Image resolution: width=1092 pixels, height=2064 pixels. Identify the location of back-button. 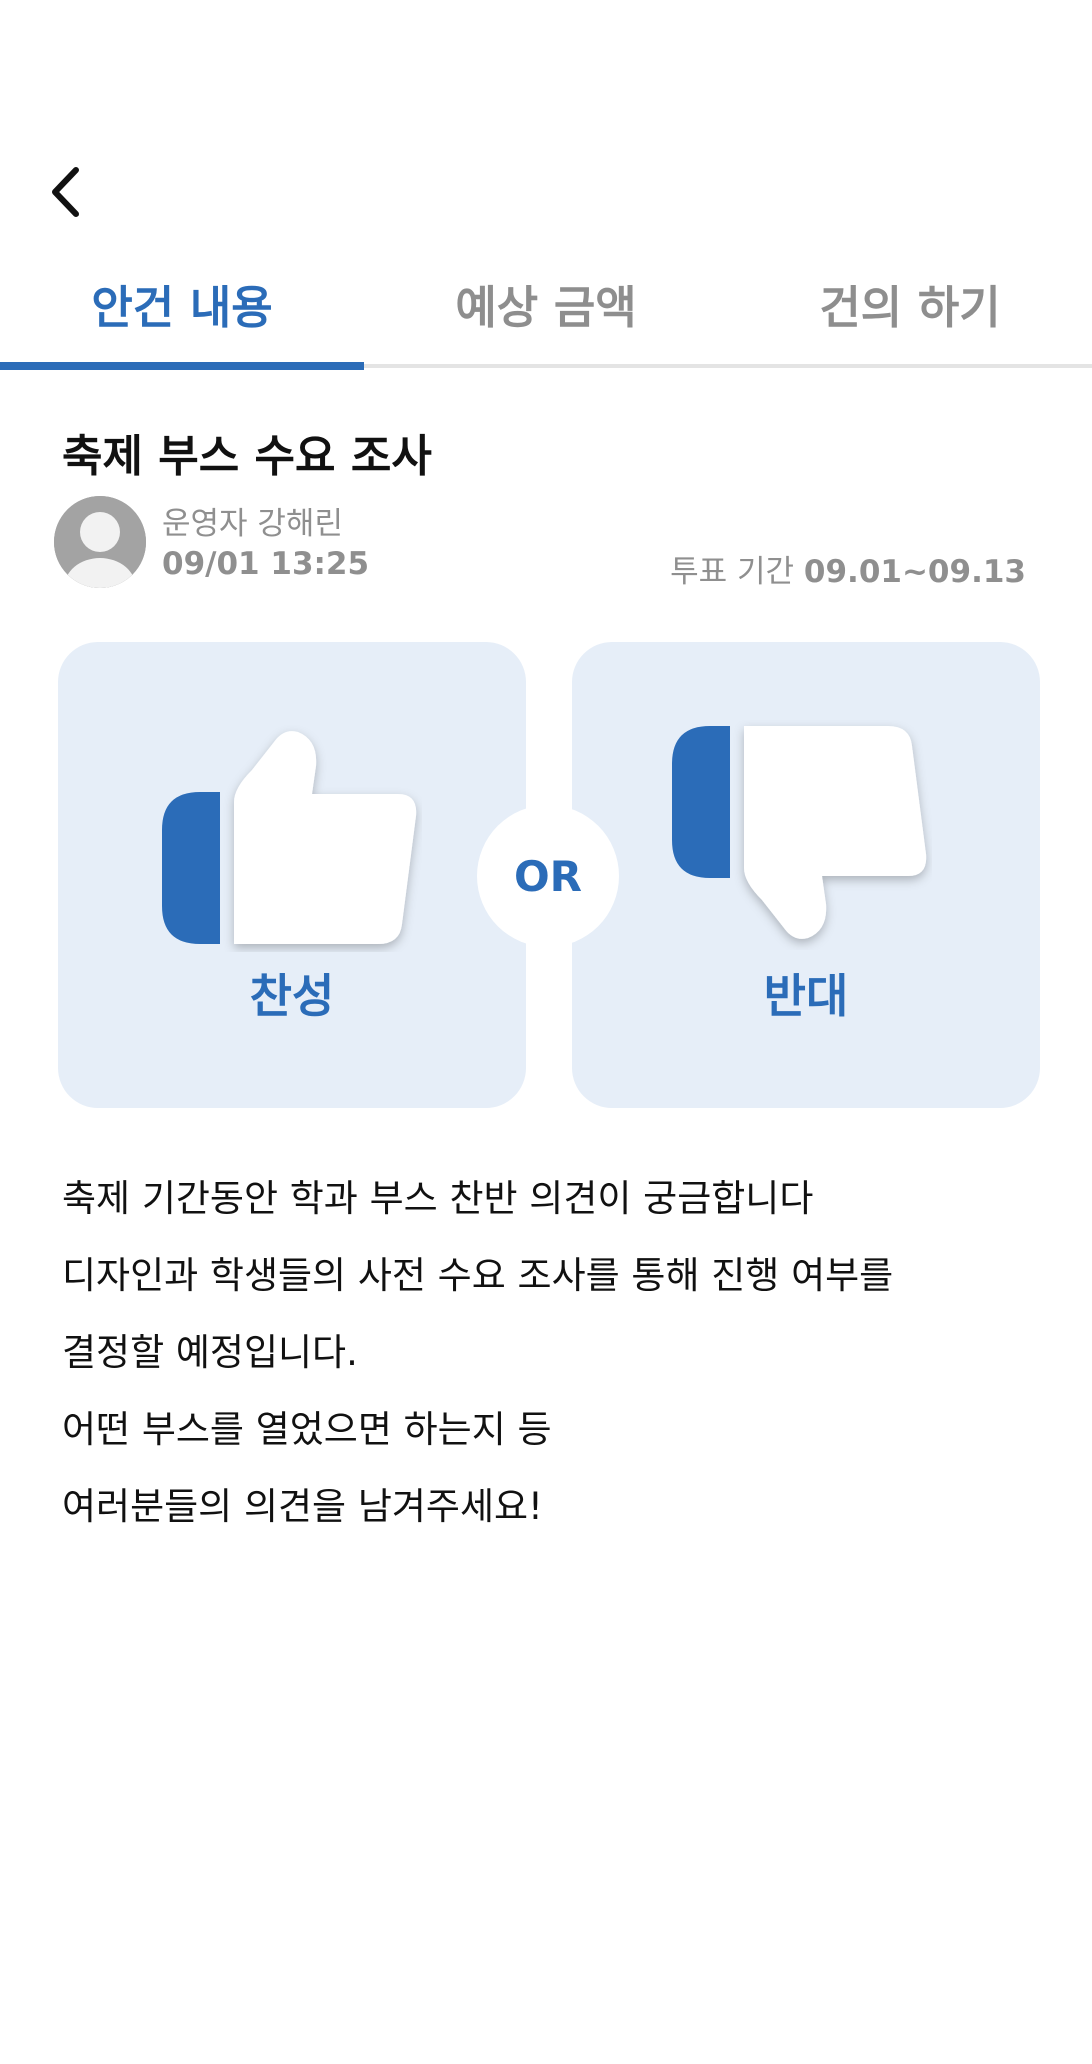
(65, 192).